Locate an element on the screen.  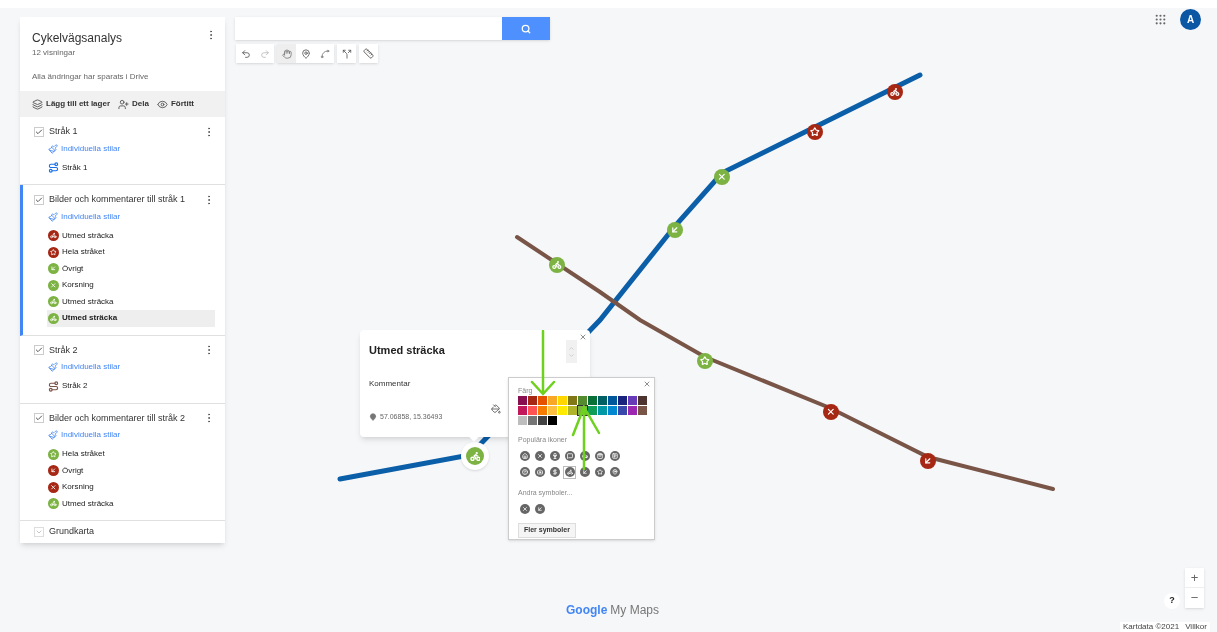
search-button is located at coordinates (526, 28).